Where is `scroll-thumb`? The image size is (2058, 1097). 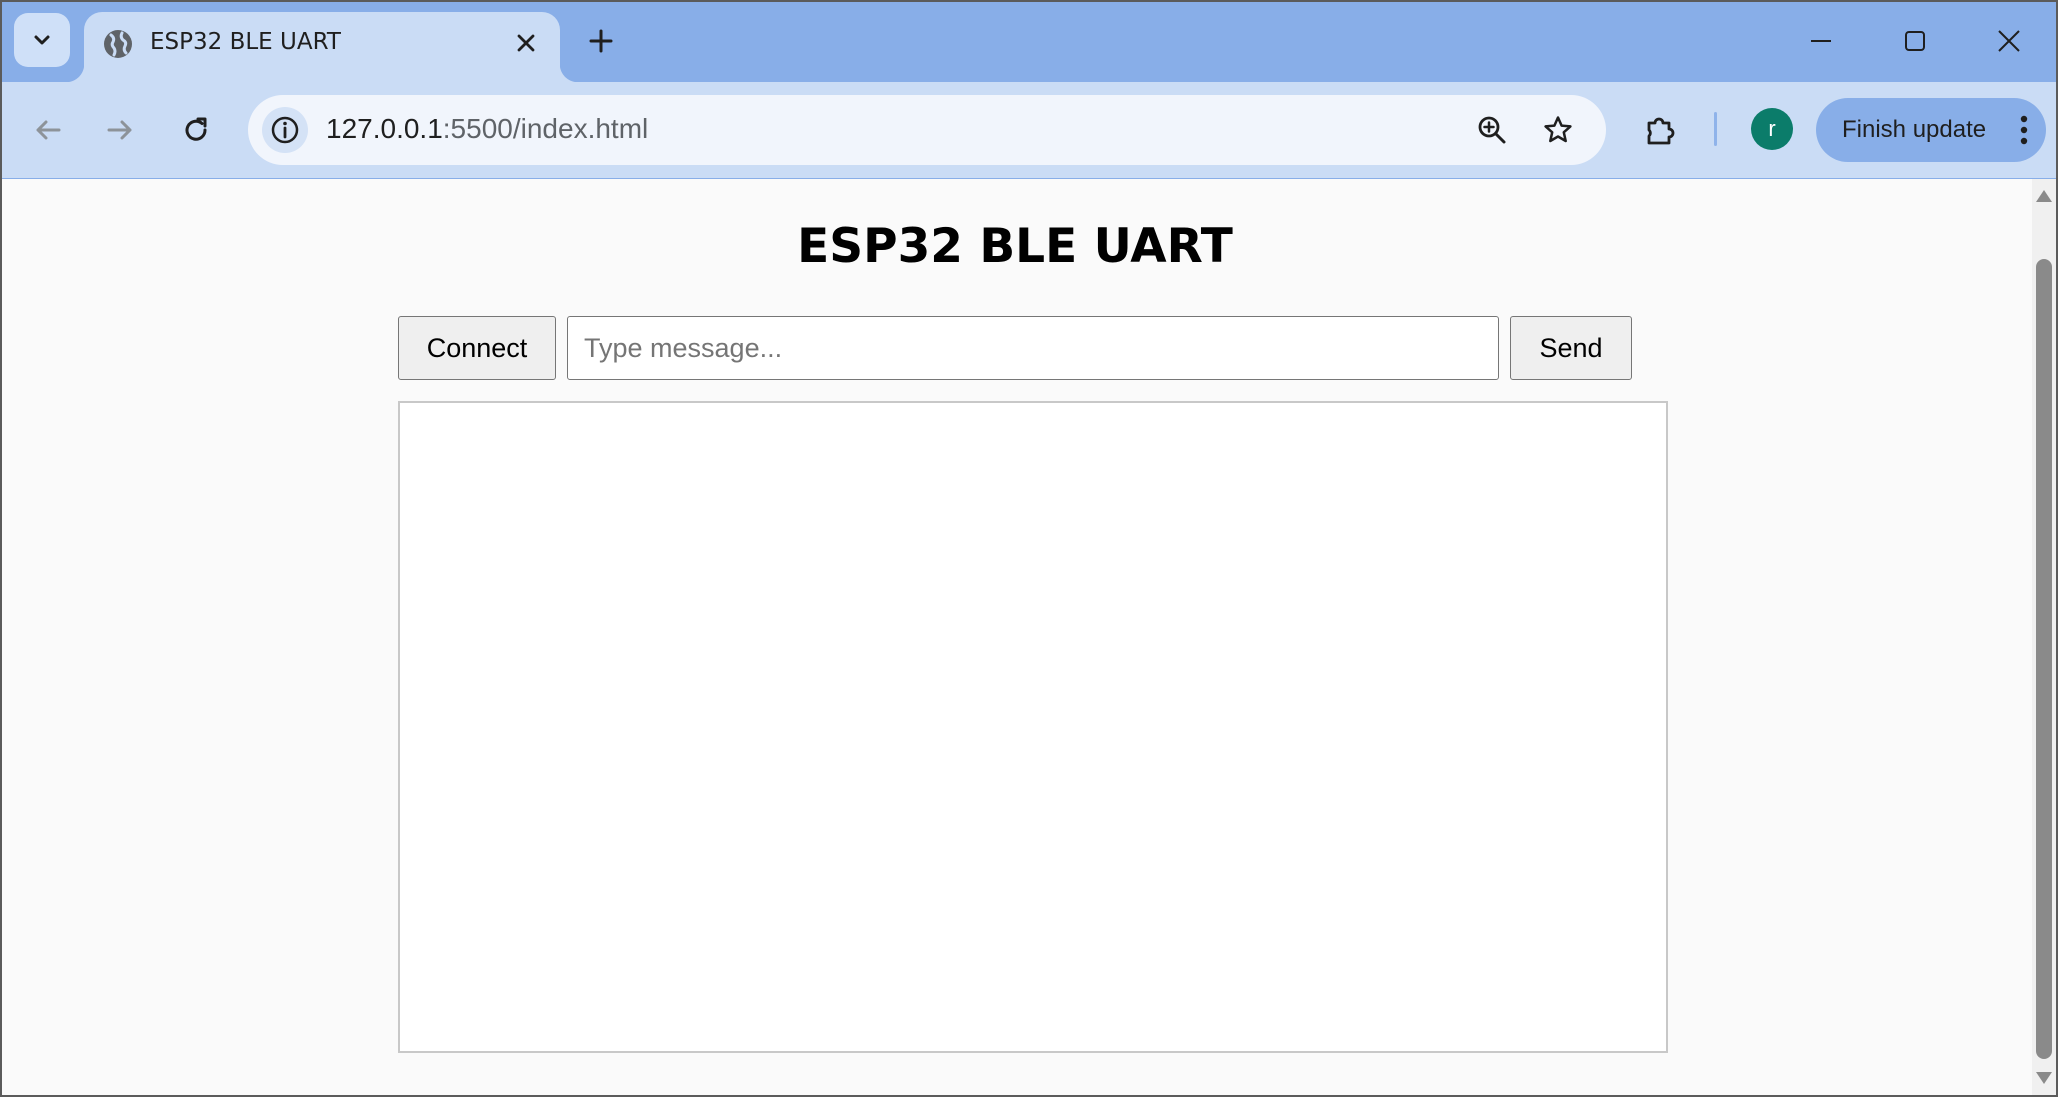 scroll-thumb is located at coordinates (2044, 659).